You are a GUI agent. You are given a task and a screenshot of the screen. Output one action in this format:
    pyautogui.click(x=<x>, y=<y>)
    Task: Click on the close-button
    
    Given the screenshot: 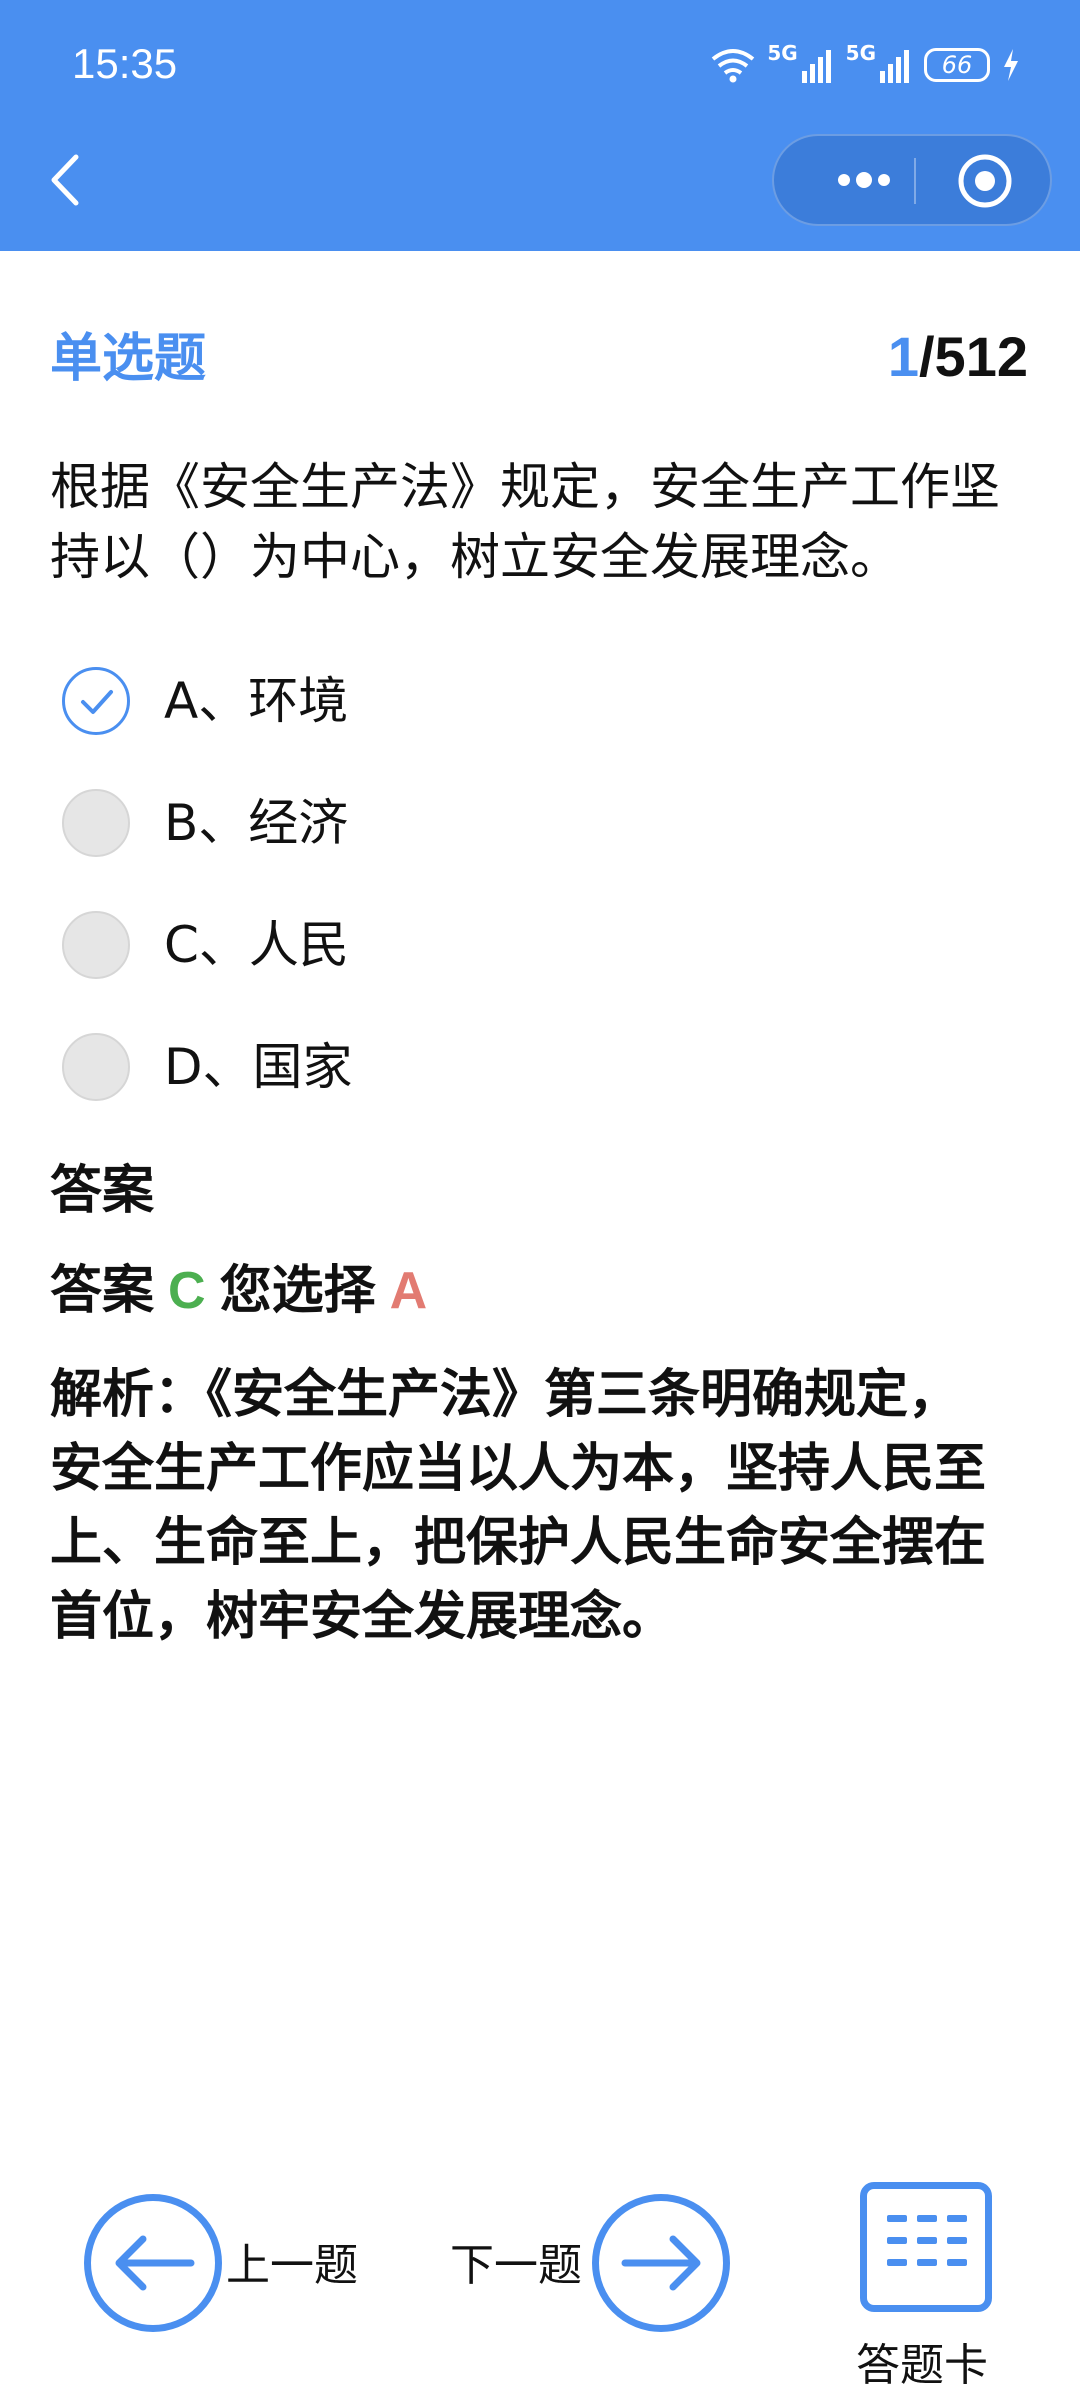 What is the action you would take?
    pyautogui.click(x=985, y=181)
    